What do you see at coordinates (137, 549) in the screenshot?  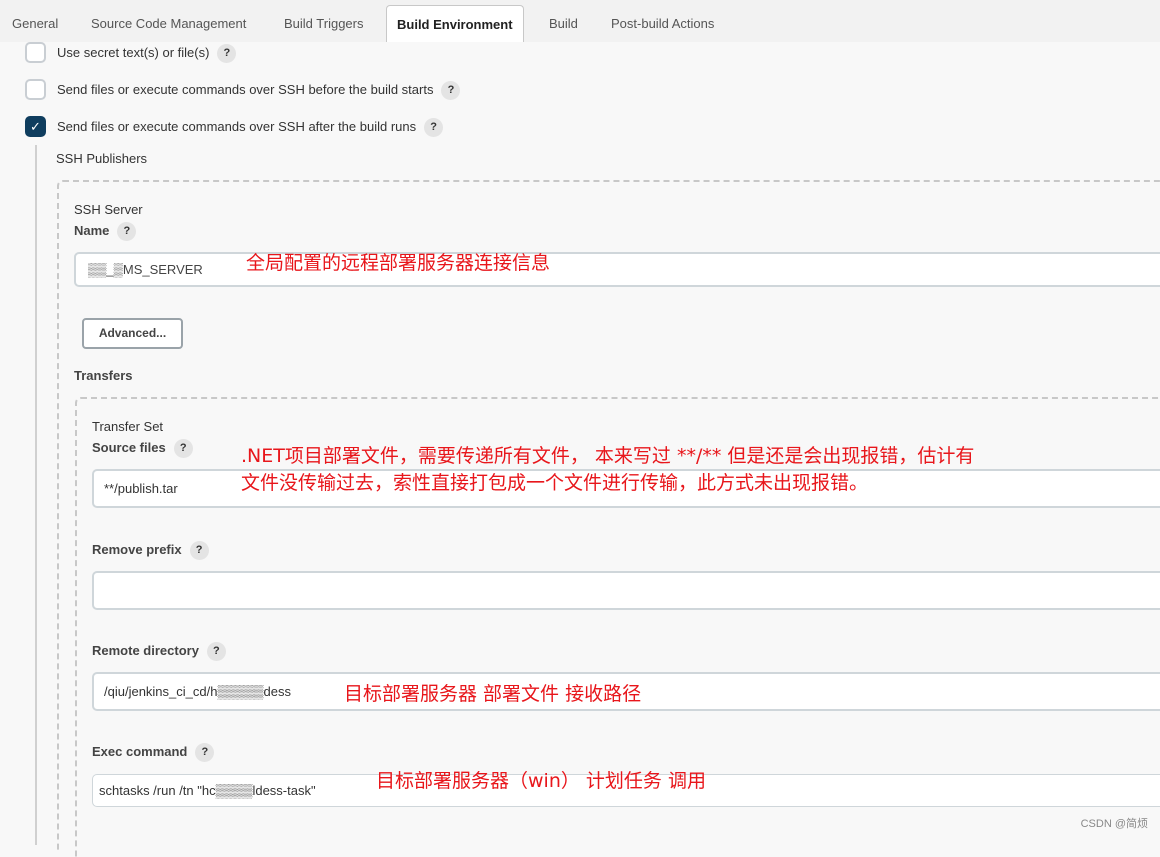 I see `remove-prefix-label-text: Remove prefix` at bounding box center [137, 549].